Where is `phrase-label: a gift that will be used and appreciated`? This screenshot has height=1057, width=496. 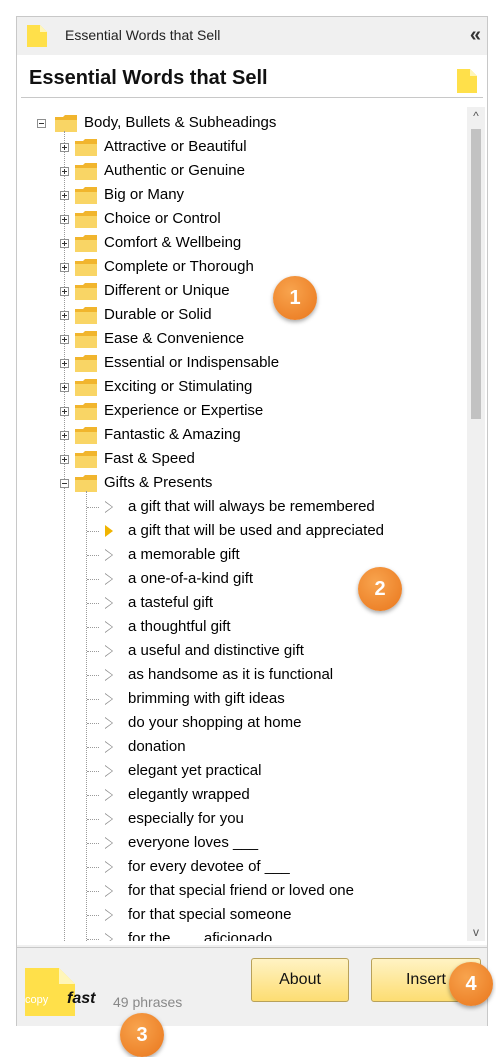 phrase-label: a gift that will be used and appreciated is located at coordinates (256, 530).